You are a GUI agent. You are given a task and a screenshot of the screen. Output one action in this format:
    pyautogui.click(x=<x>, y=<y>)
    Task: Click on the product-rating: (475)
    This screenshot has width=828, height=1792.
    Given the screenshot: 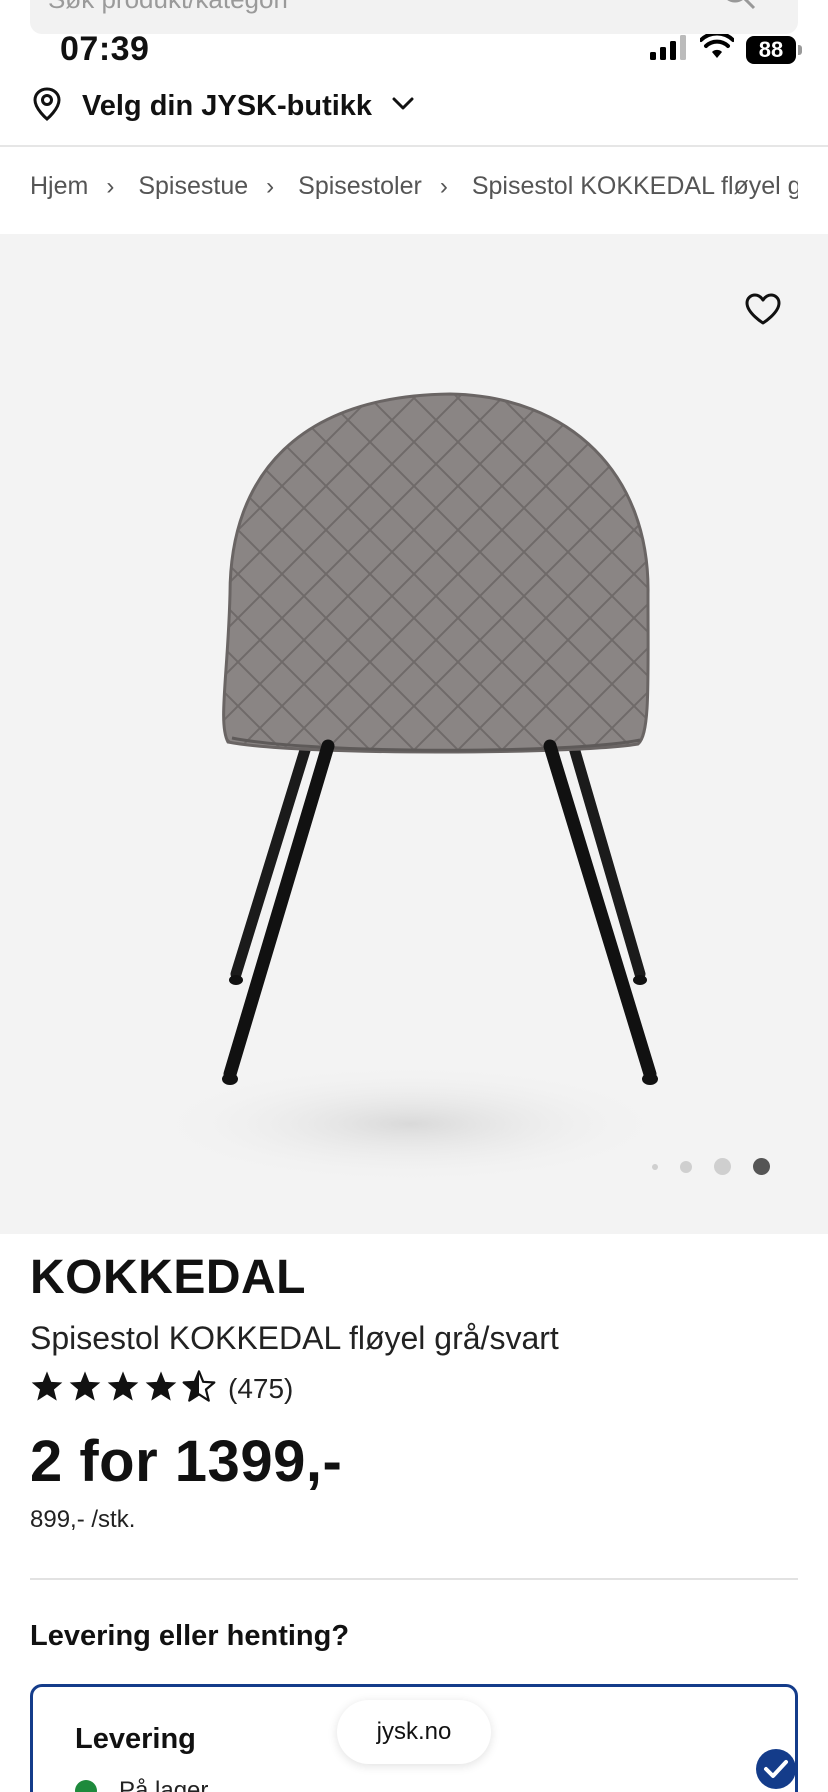 What is the action you would take?
    pyautogui.click(x=161, y=1388)
    